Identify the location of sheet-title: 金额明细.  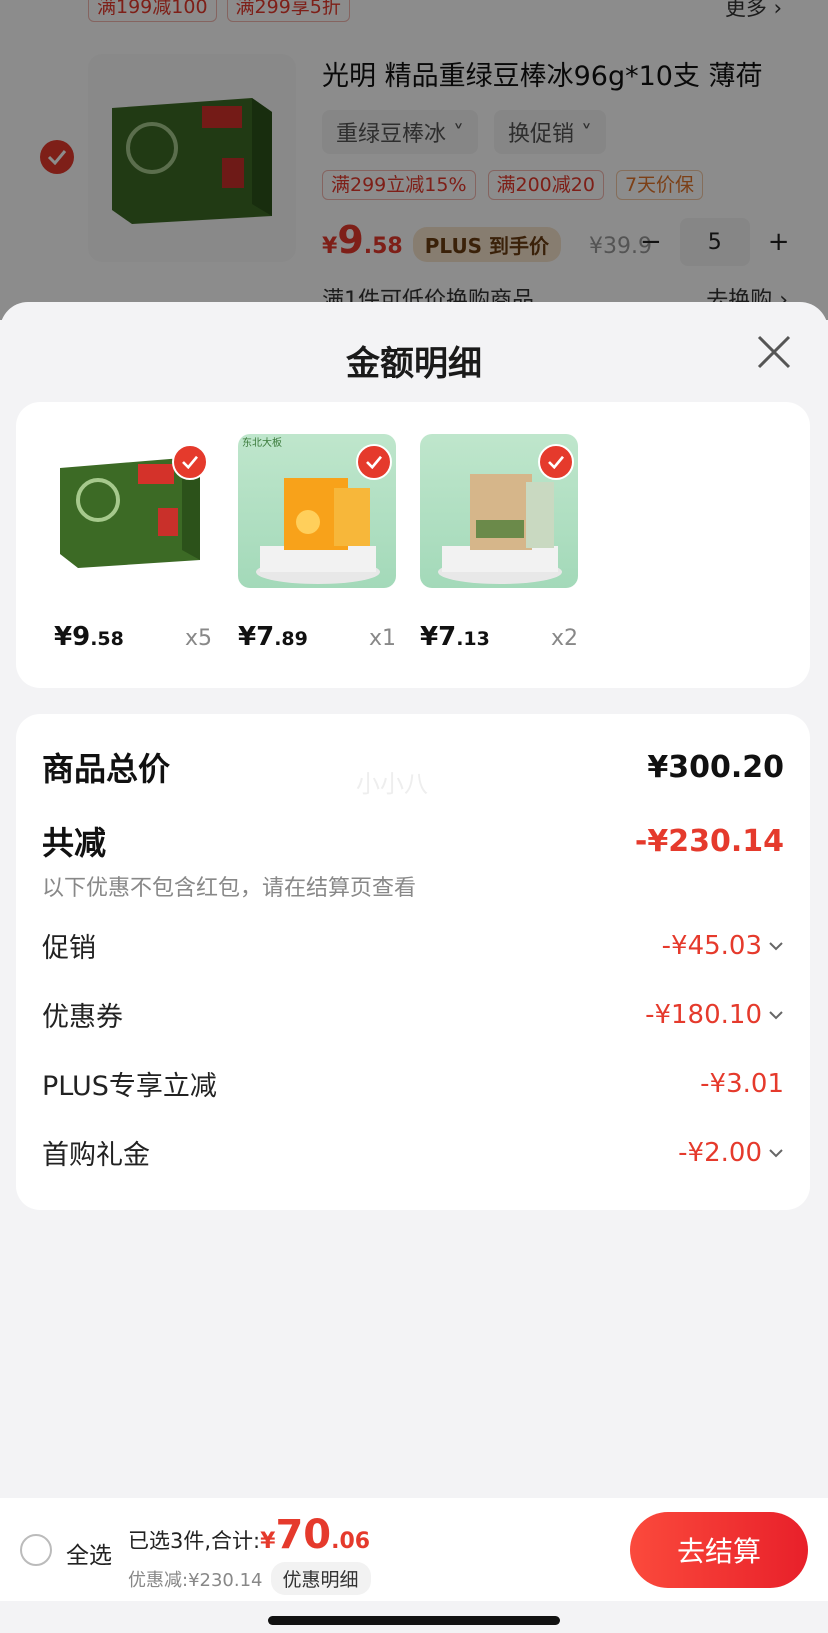
(414, 364).